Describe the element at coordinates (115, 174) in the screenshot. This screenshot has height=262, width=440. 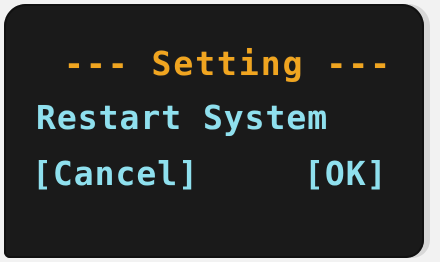
I see `cancel-button: [Cancel]` at that location.